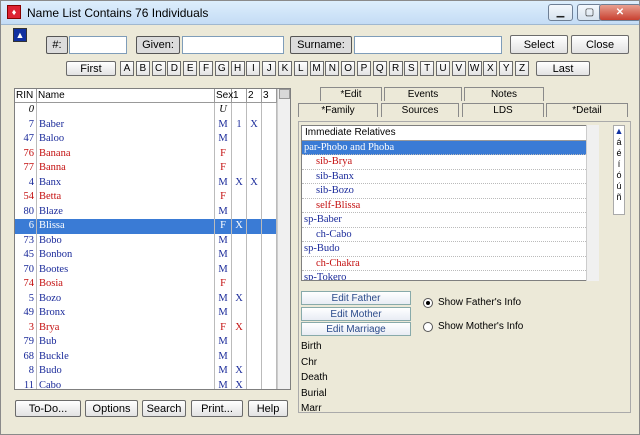 The image size is (640, 435). Describe the element at coordinates (600, 44) in the screenshot. I see `close-button: Close` at that location.